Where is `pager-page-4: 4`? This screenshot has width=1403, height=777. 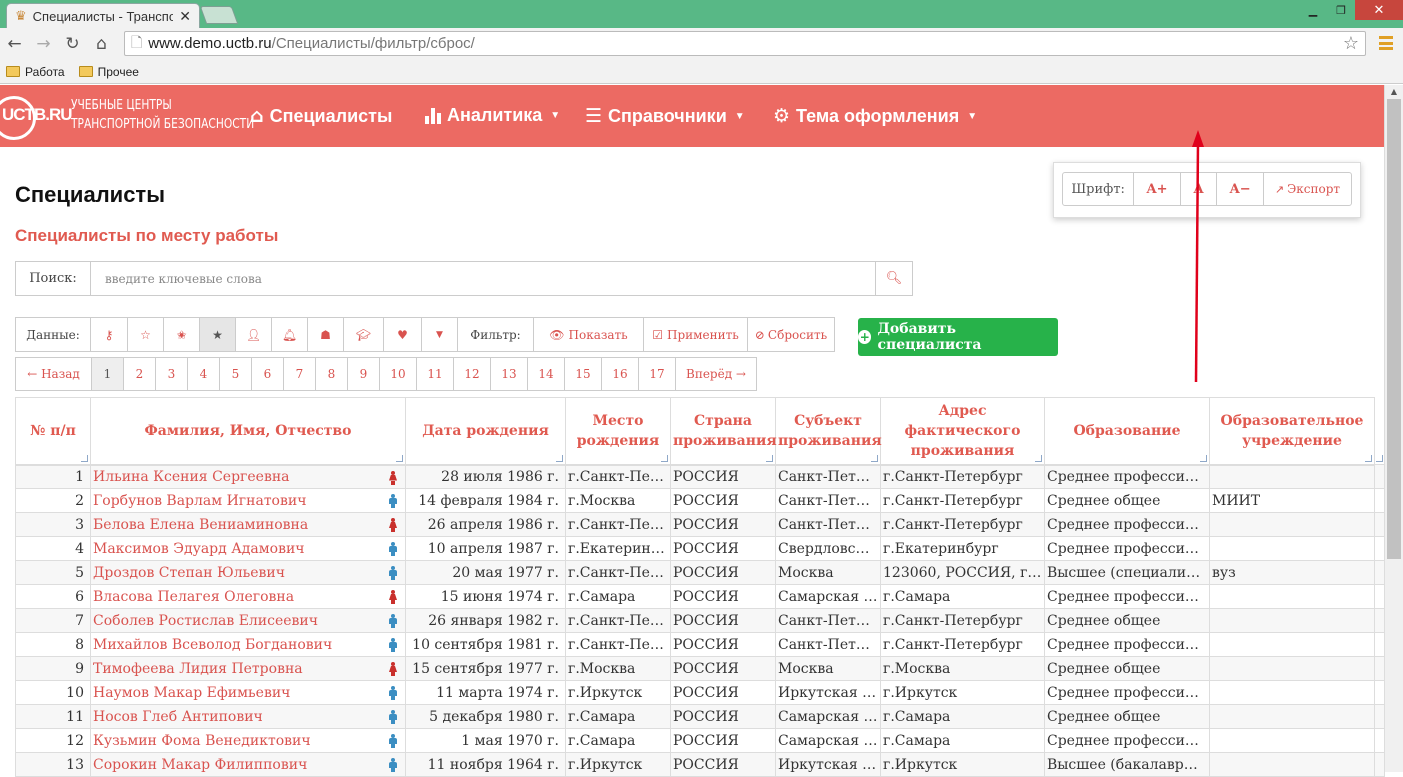
pager-page-4: 4 is located at coordinates (204, 374).